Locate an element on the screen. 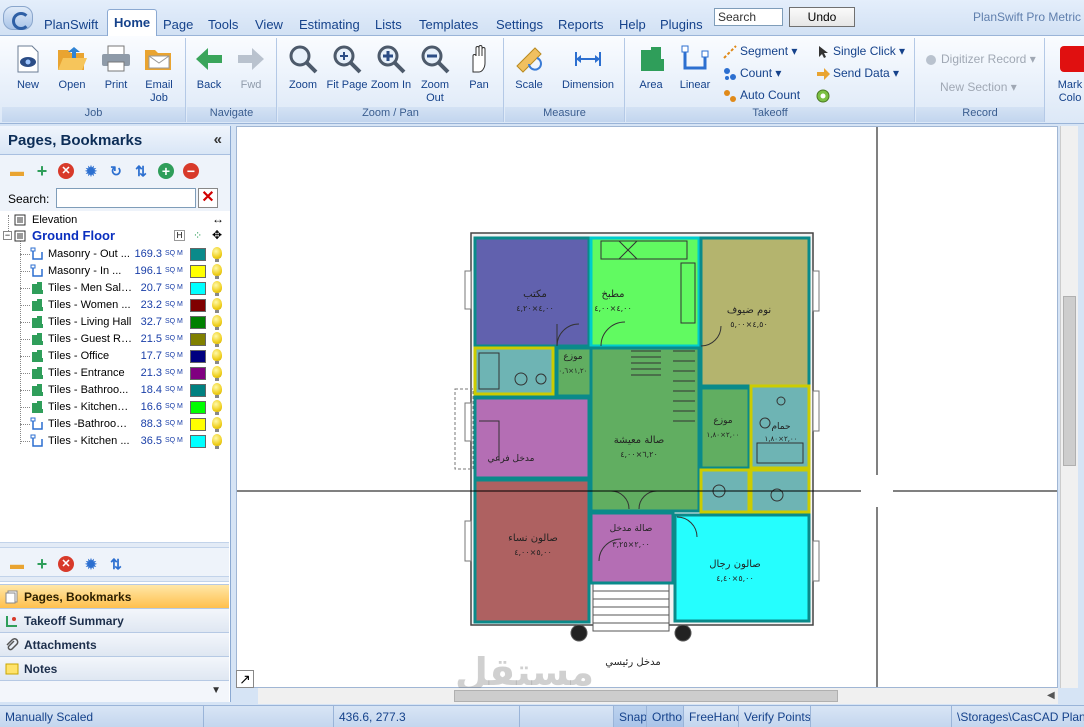  tab-view: View is located at coordinates (269, 24).